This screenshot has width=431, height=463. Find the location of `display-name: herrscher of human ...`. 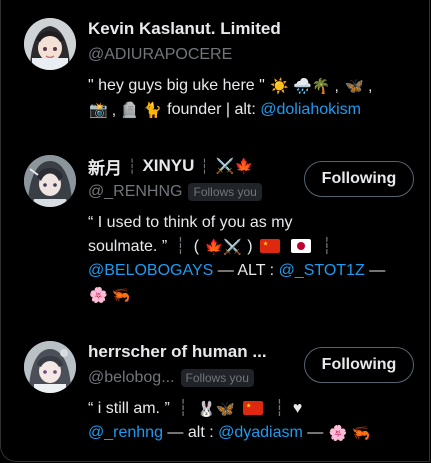

display-name: herrscher of human ... is located at coordinates (177, 352).